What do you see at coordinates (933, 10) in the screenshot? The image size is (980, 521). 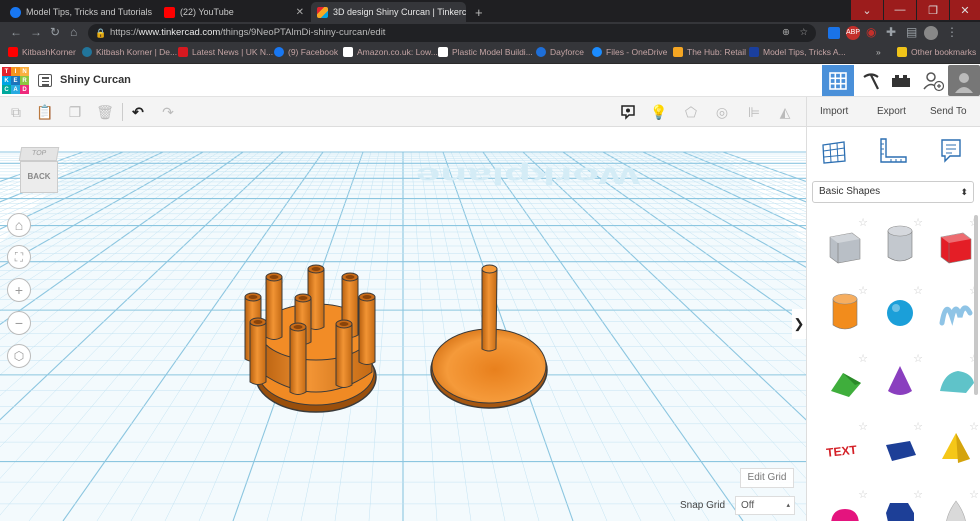 I see `maximize-icon: ❐` at bounding box center [933, 10].